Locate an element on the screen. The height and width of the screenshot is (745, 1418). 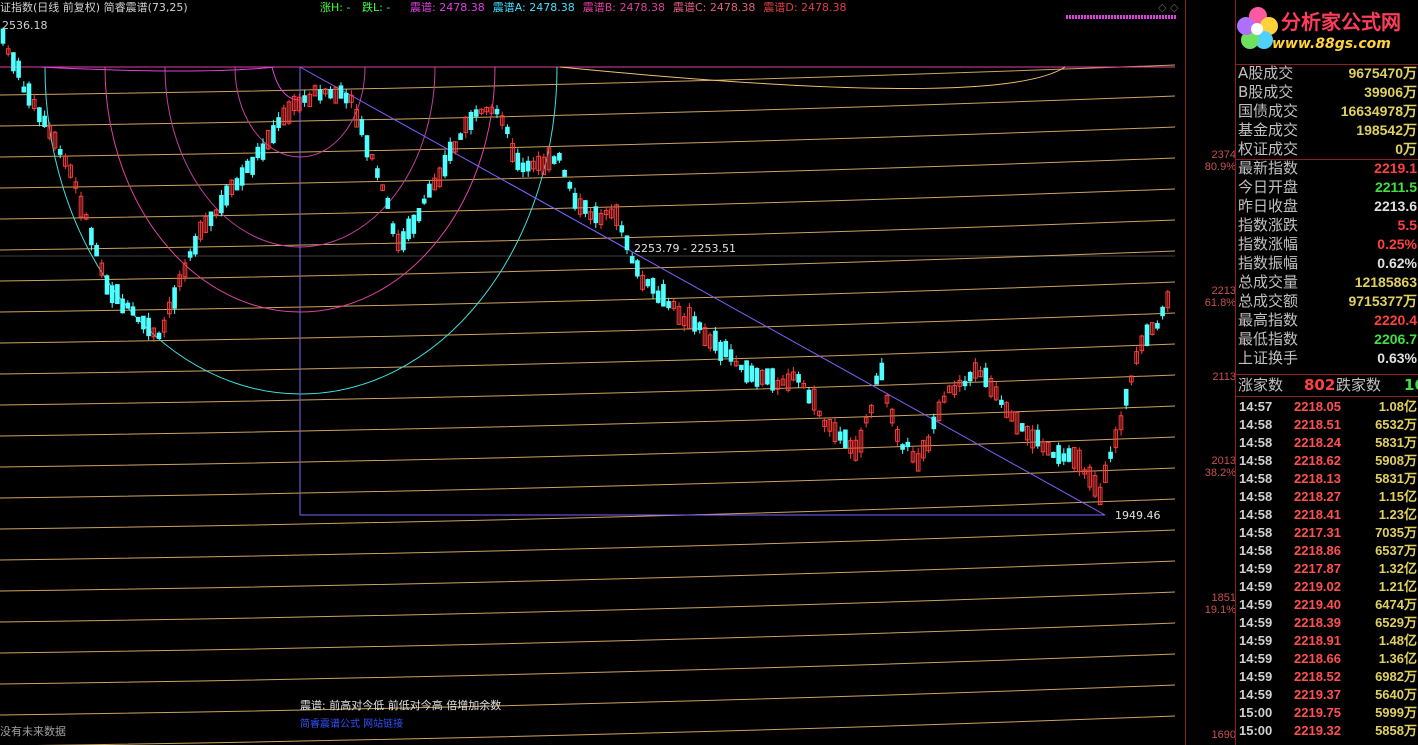
stat-label: 基金成交 is located at coordinates (1268, 130).